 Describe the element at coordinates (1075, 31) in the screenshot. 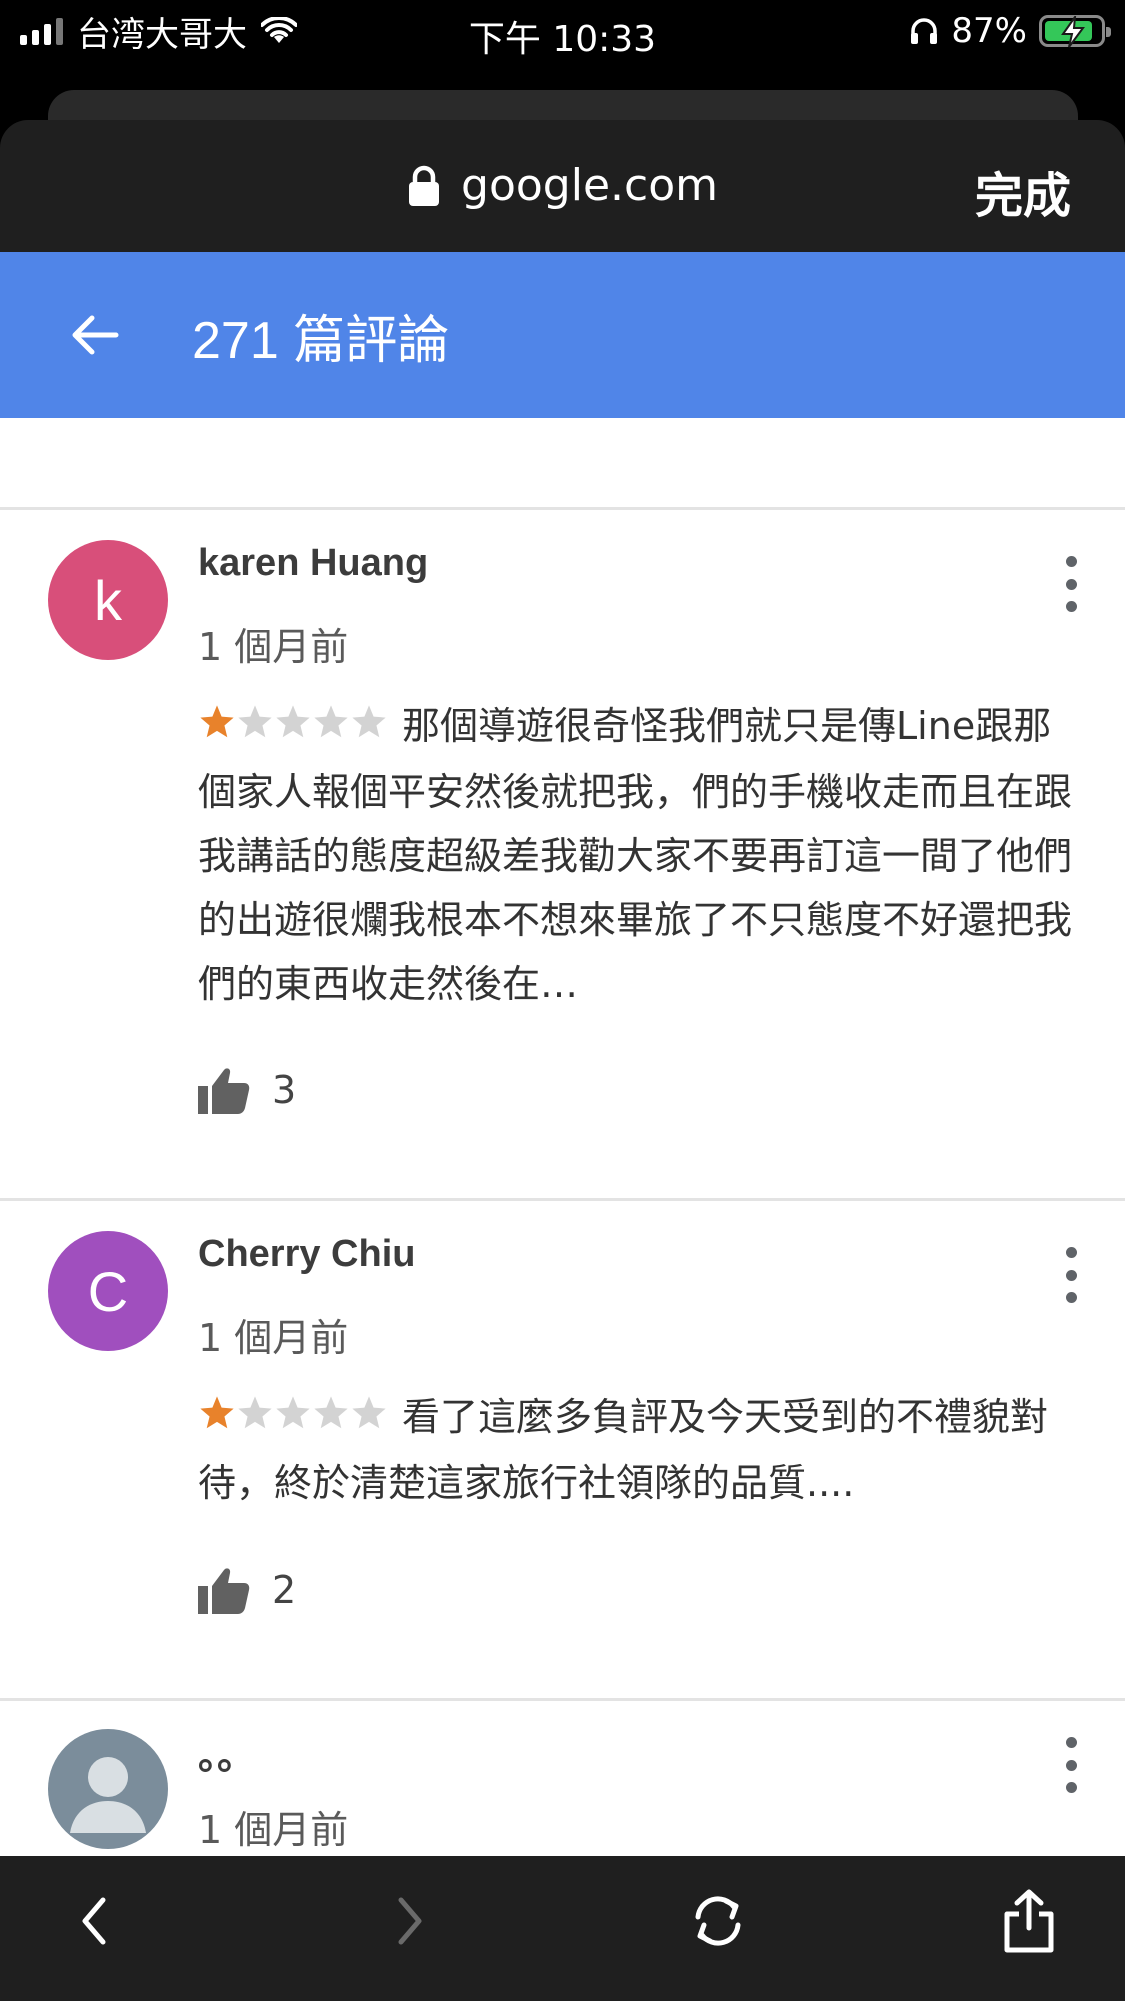

I see `battery-charging-icon` at that location.